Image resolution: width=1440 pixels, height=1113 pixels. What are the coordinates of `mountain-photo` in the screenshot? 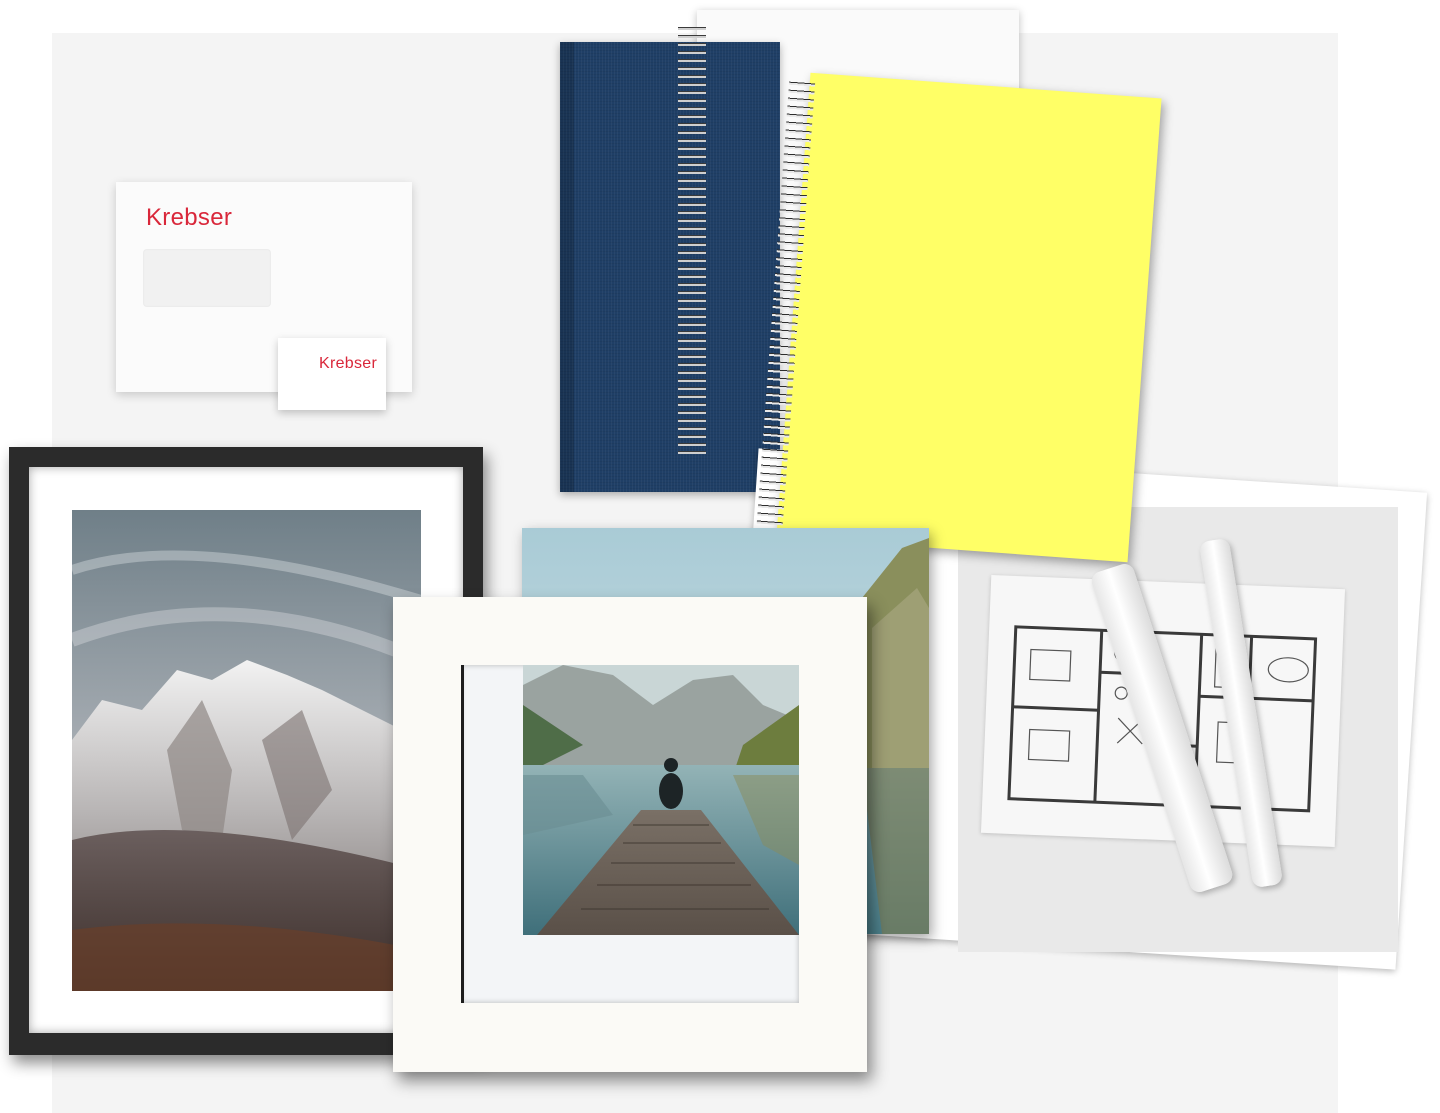 It's located at (246, 750).